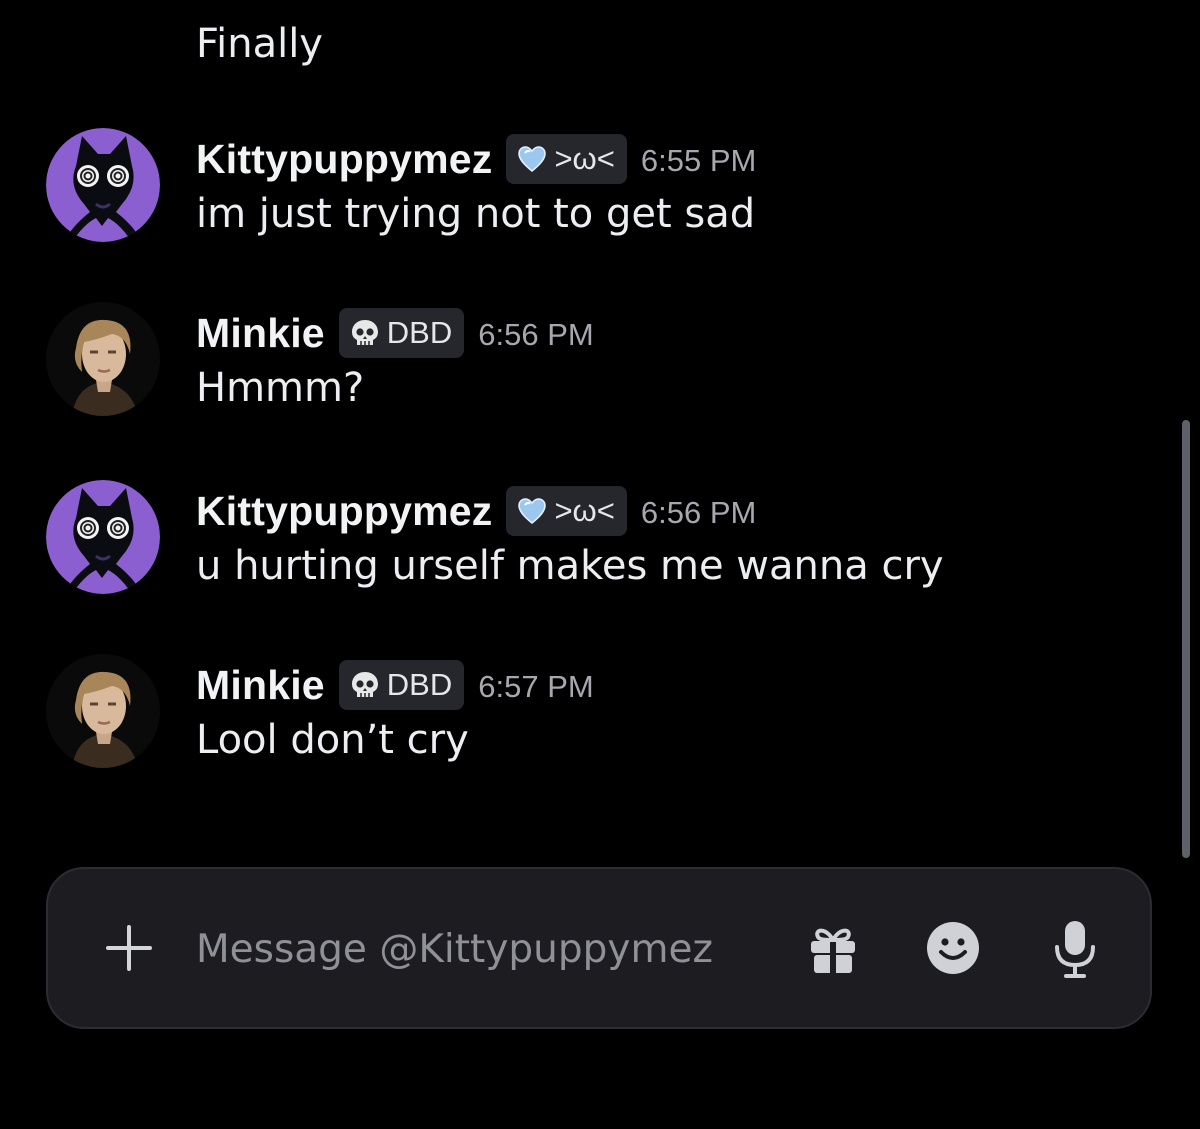 The image size is (1200, 1129). Describe the element at coordinates (476, 949) in the screenshot. I see `message-input` at that location.